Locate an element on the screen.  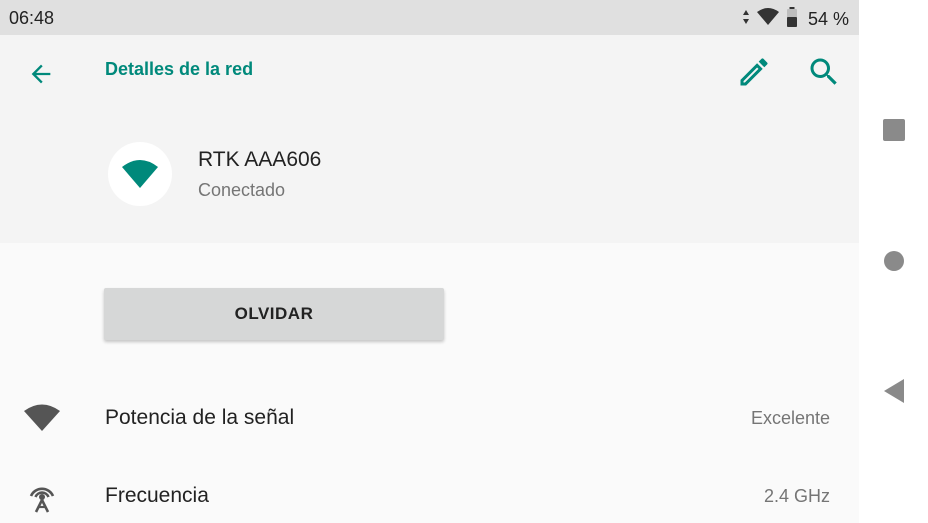
antenna-icon is located at coordinates (42, 496).